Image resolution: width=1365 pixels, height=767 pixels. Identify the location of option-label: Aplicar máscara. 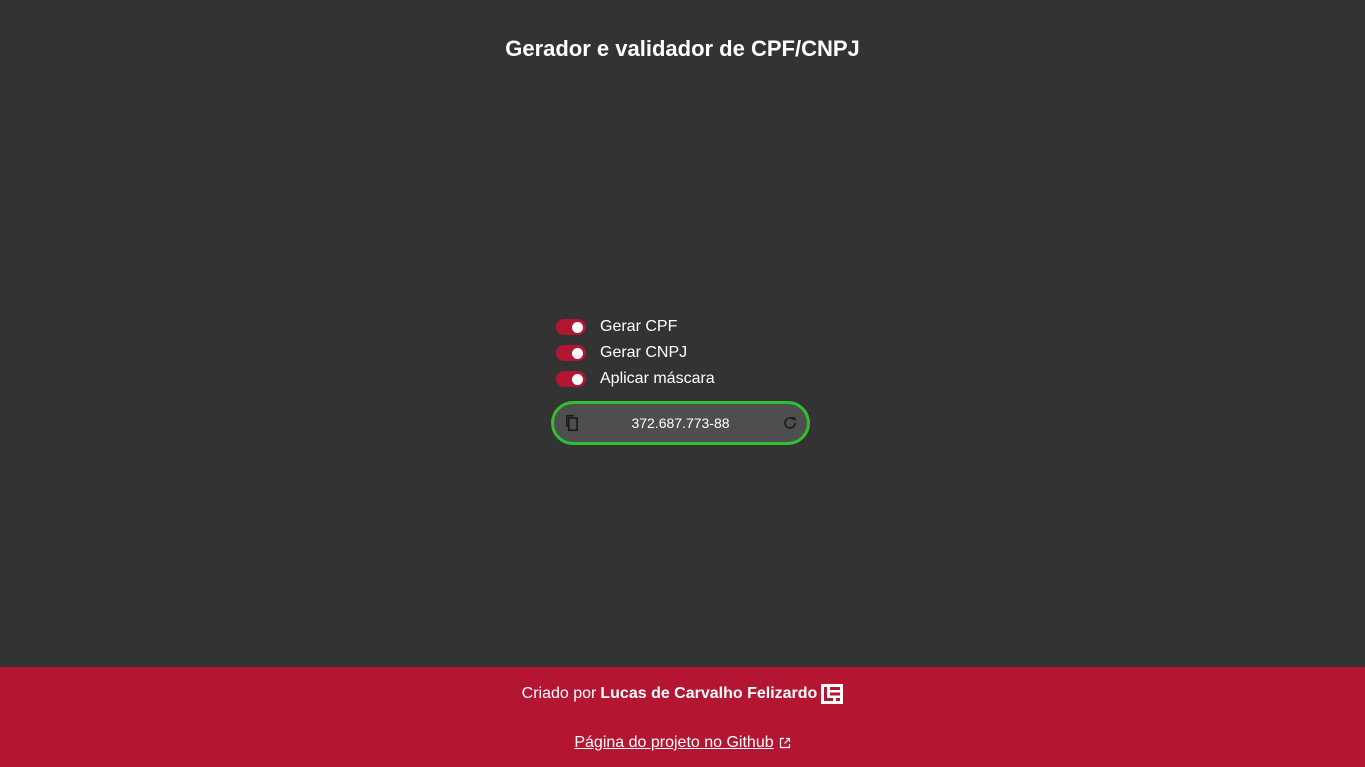
(657, 378).